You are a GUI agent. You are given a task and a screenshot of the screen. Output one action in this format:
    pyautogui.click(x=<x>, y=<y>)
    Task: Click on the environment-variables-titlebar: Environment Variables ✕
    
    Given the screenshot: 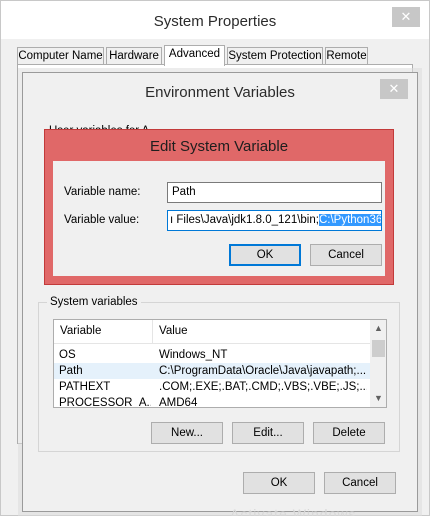 What is the action you would take?
    pyautogui.click(x=220, y=91)
    